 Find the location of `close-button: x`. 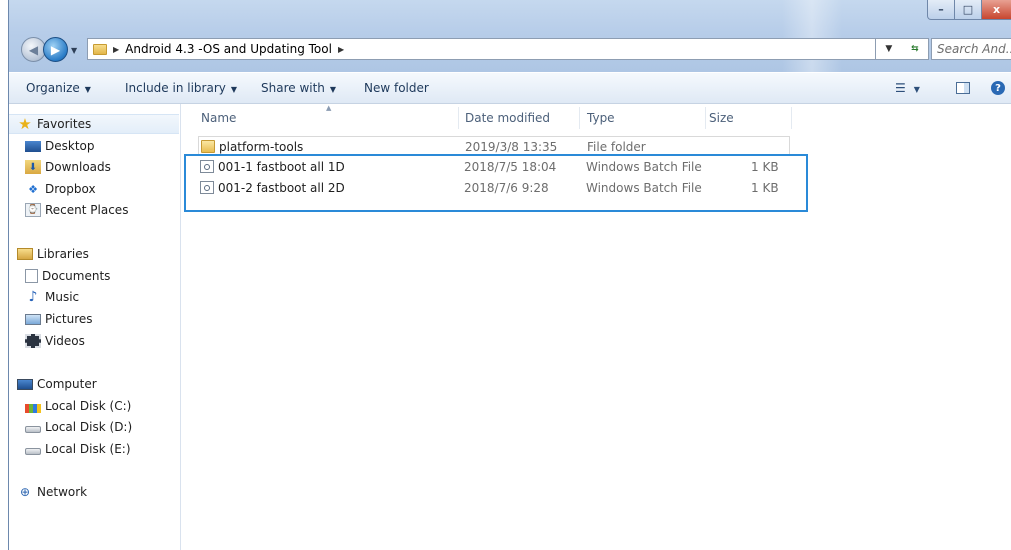

close-button: x is located at coordinates (996, 10).